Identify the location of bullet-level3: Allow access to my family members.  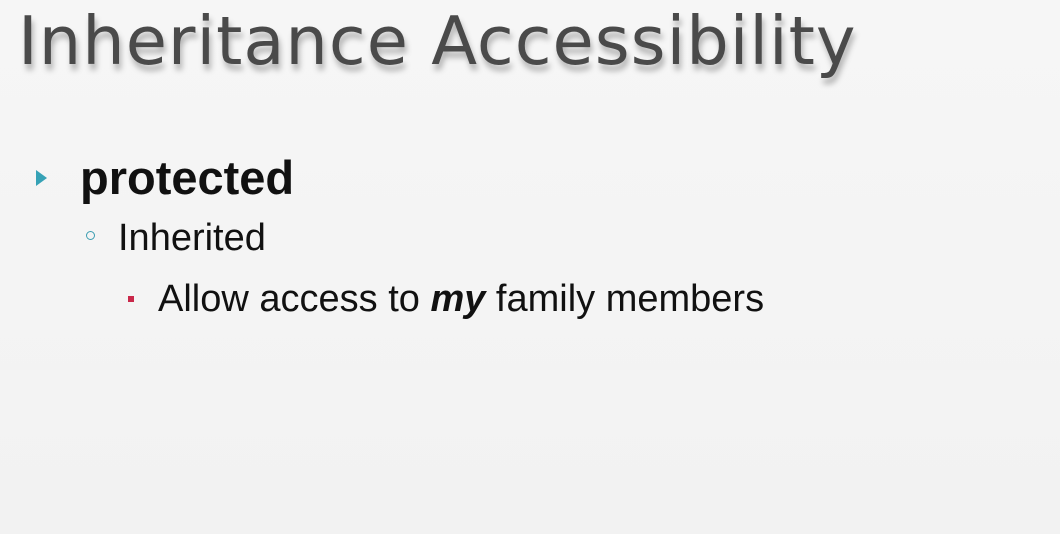
(446, 299).